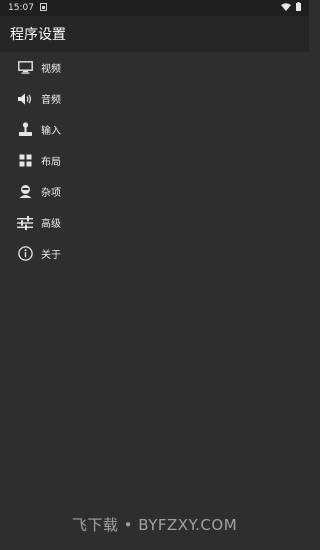 The width and height of the screenshot is (320, 550). I want to click on menu-item-misc: 杂项, so click(154, 191).